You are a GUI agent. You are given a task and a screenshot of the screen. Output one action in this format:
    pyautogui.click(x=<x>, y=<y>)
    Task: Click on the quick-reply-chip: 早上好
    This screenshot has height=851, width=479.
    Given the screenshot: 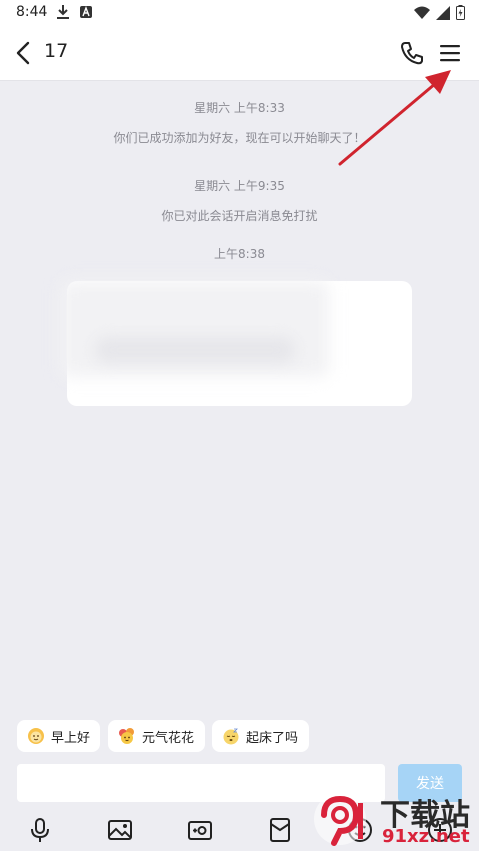 What is the action you would take?
    pyautogui.click(x=58, y=736)
    